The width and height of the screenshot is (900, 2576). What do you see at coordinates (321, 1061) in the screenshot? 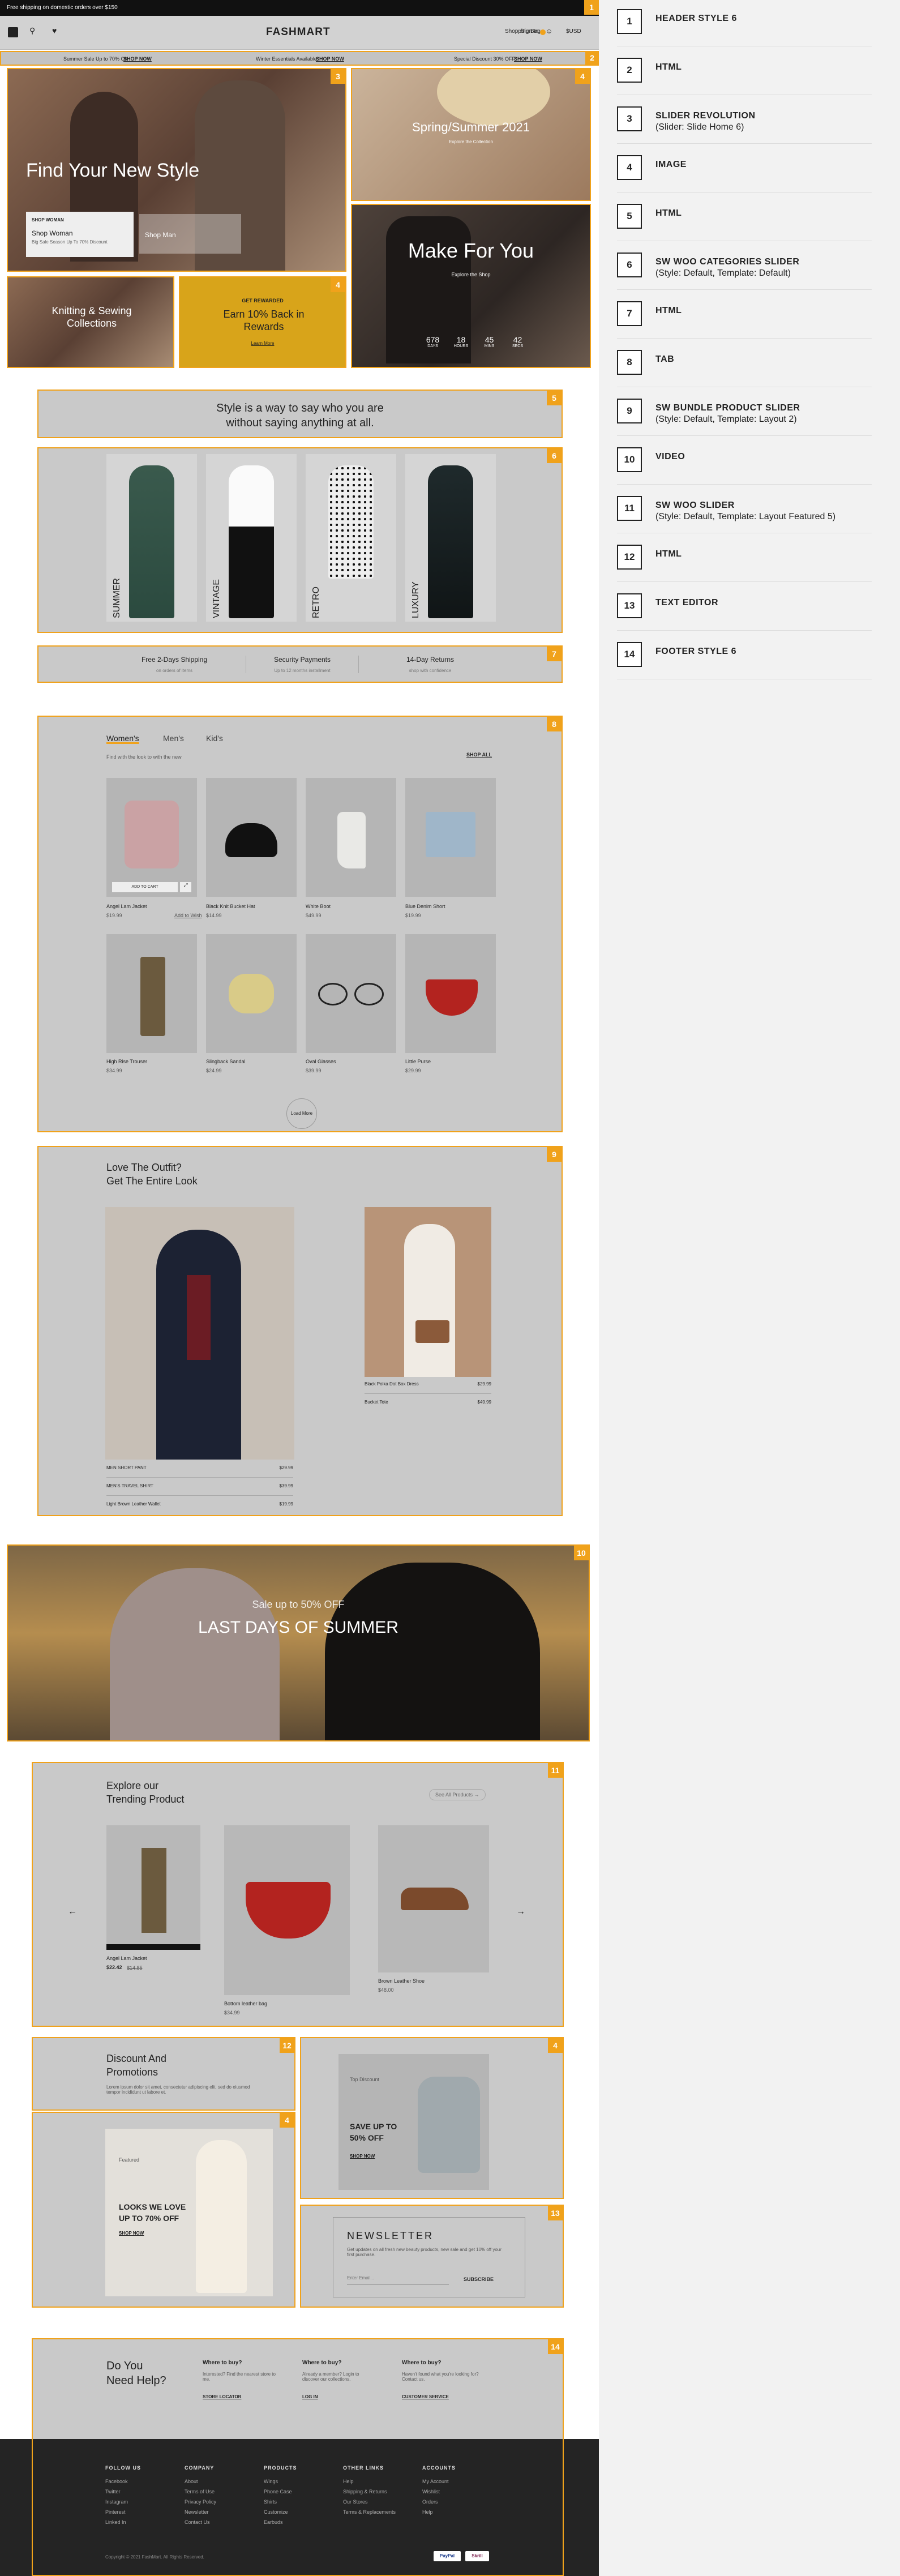
I see `product-name-glasses: Oval Glasses` at bounding box center [321, 1061].